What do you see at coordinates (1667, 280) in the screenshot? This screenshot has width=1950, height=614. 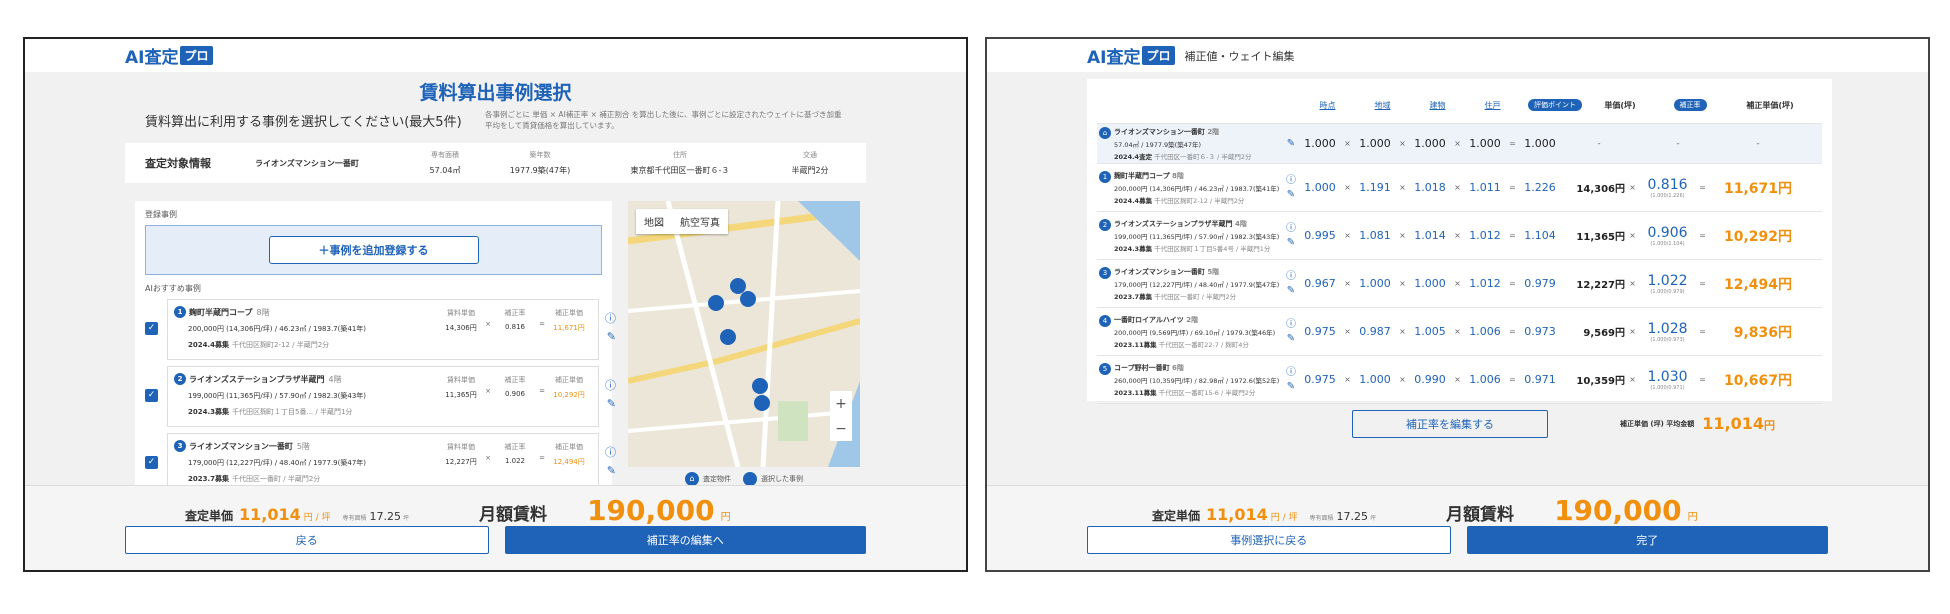 I see `rate-value: 1.022` at bounding box center [1667, 280].